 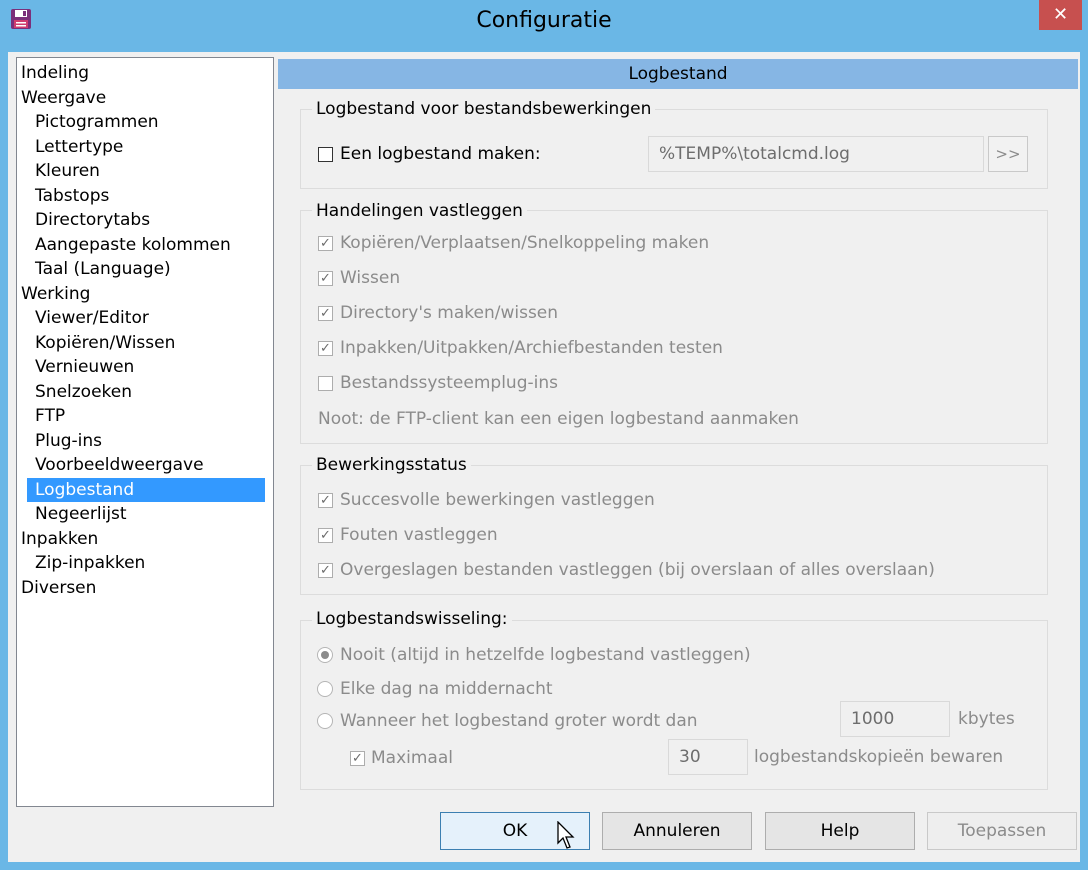 What do you see at coordinates (325, 383) in the screenshot?
I see `fs-plugins-checkbox` at bounding box center [325, 383].